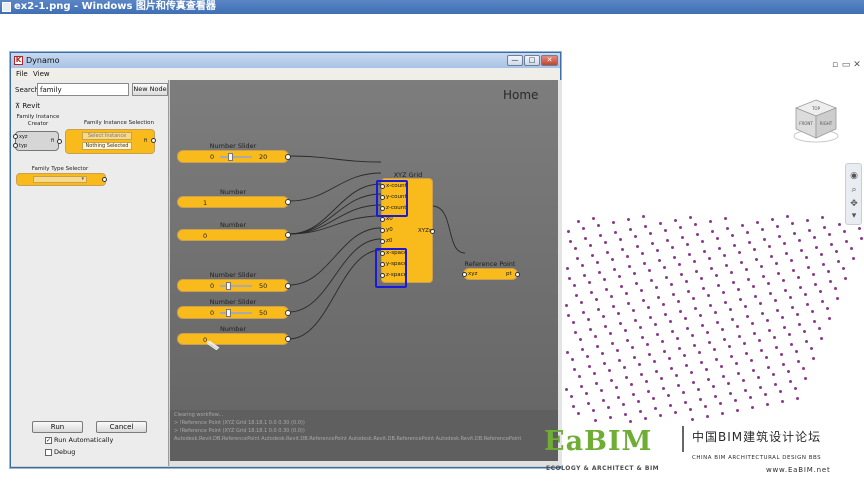 The image size is (864, 486). I want to click on family-type-selector-node: ▾, so click(61, 179).